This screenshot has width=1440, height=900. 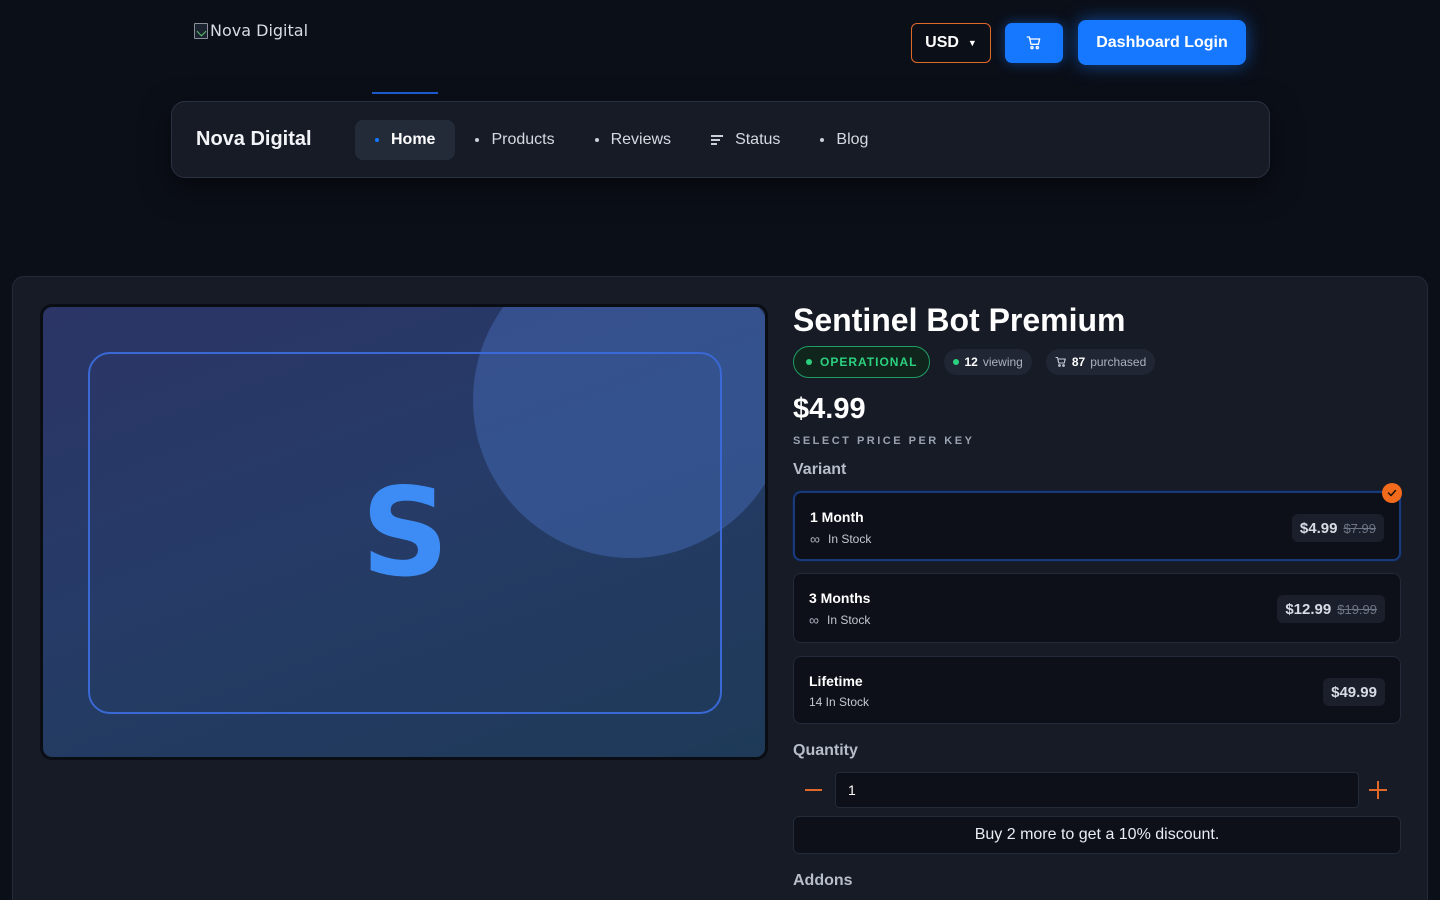 What do you see at coordinates (840, 598) in the screenshot?
I see `variant-name: 3 Months` at bounding box center [840, 598].